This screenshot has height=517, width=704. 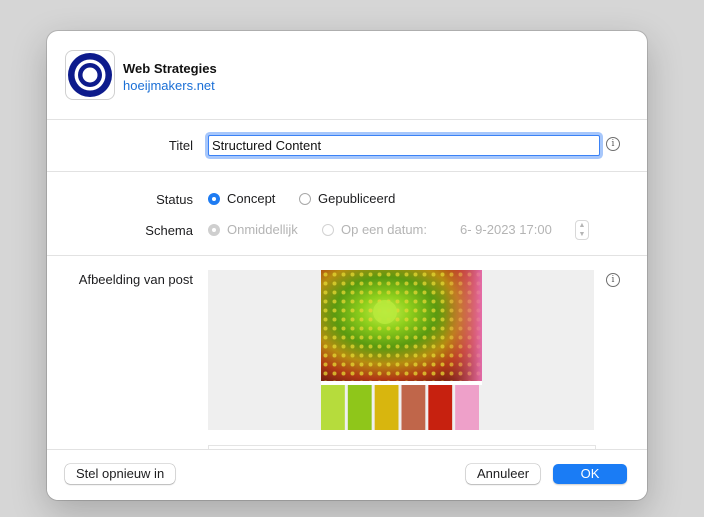 I want to click on title-info-icon: i, so click(x=613, y=144).